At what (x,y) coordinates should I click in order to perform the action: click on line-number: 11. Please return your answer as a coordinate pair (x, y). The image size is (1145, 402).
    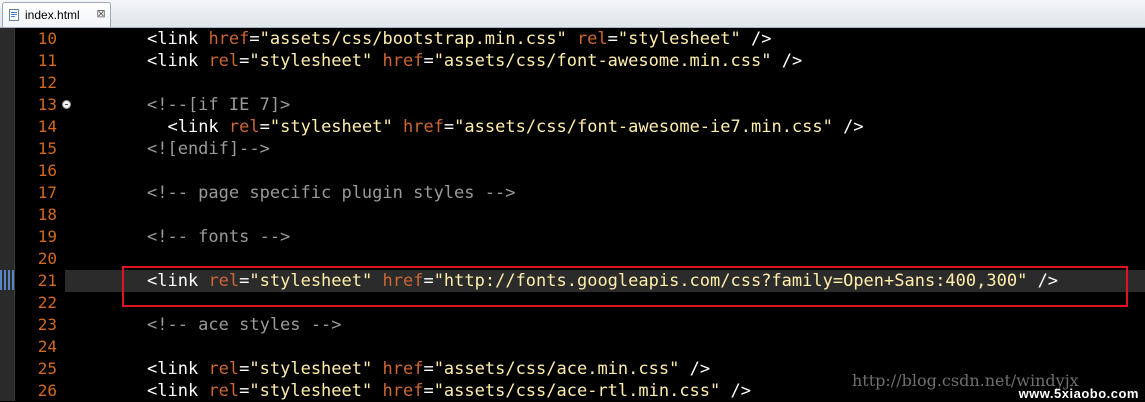
    Looking at the image, I should click on (47, 60).